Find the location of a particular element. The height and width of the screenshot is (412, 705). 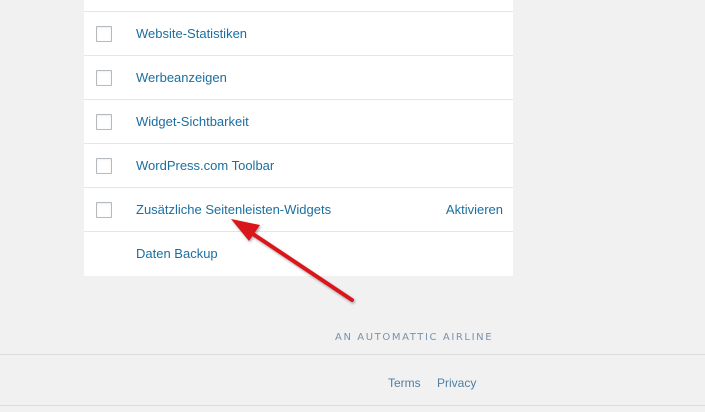

module-row-partial is located at coordinates (298, 5).